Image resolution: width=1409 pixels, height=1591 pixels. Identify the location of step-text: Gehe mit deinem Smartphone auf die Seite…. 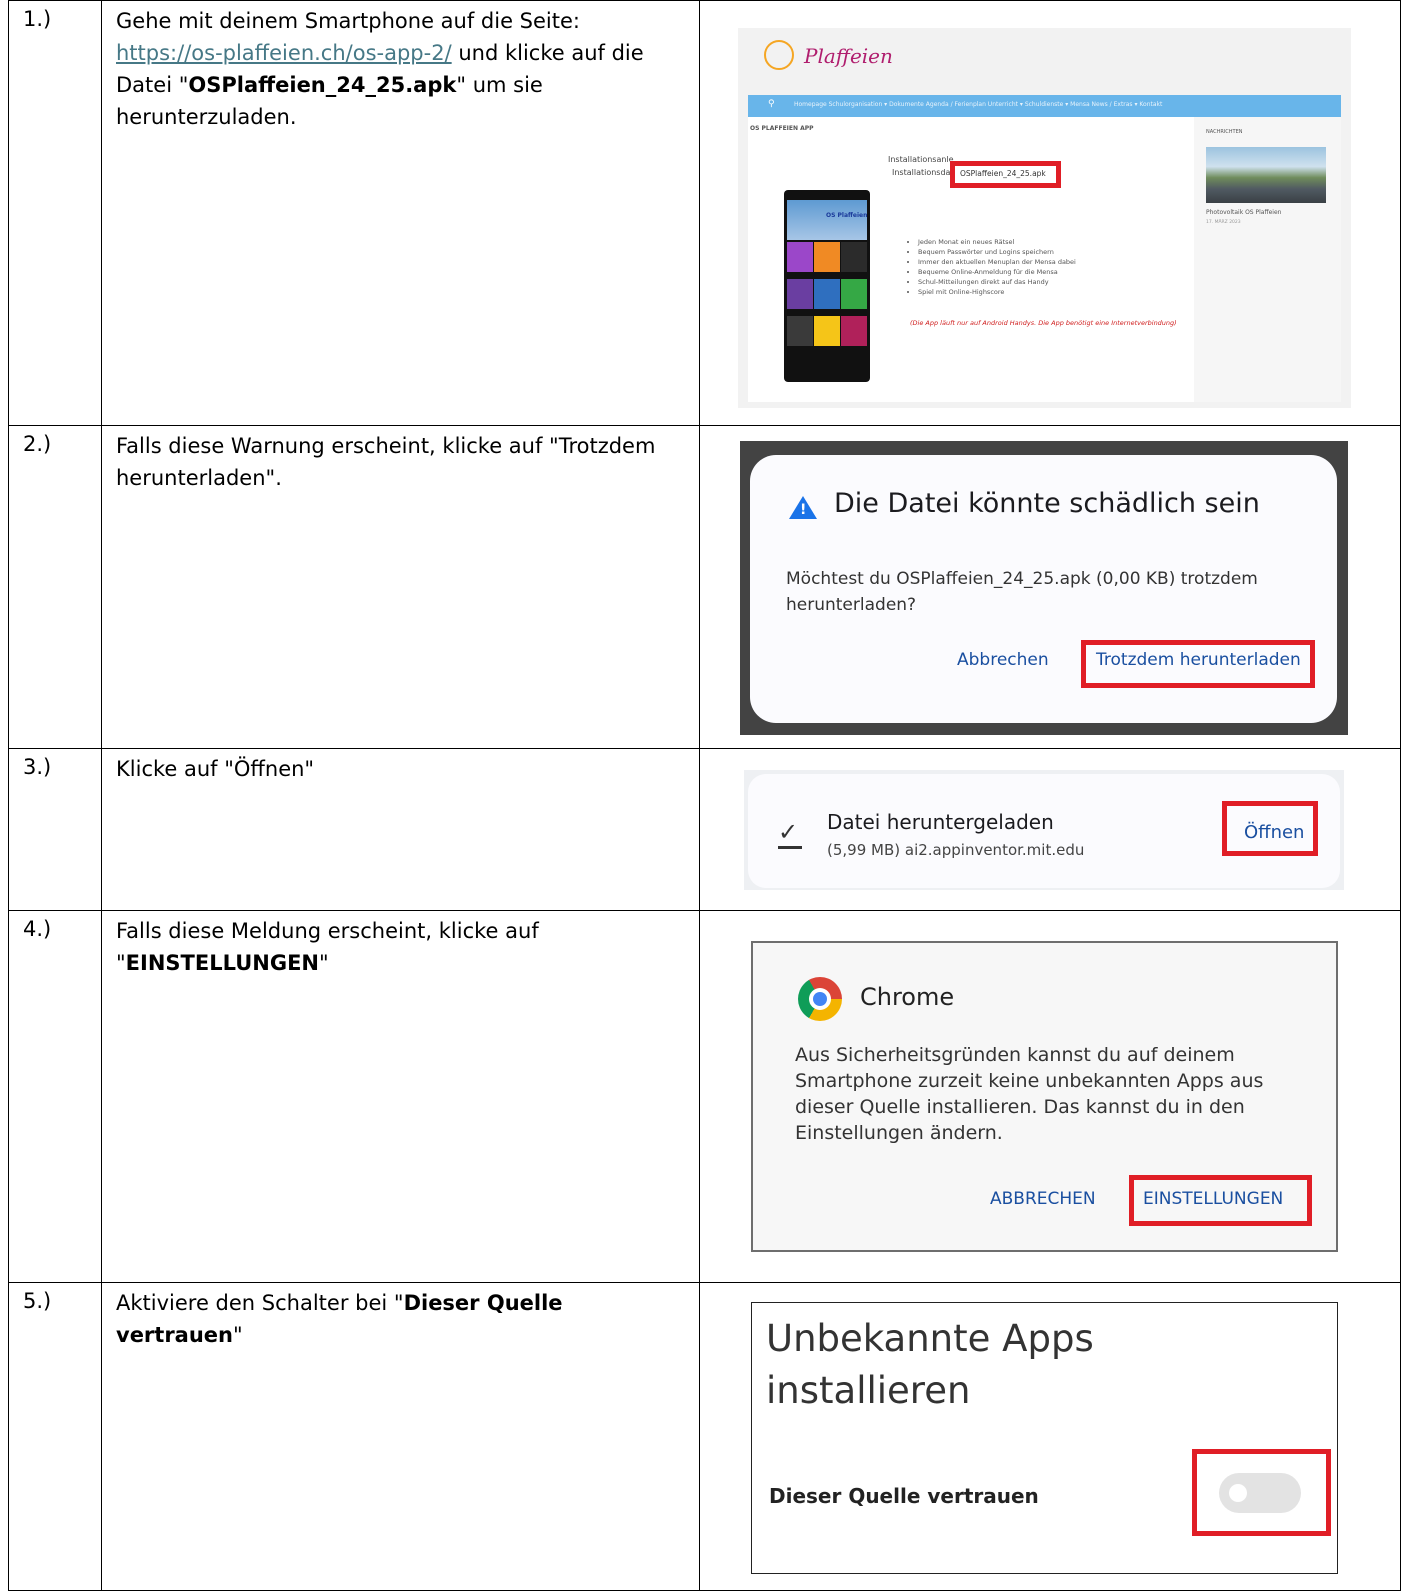
(380, 69).